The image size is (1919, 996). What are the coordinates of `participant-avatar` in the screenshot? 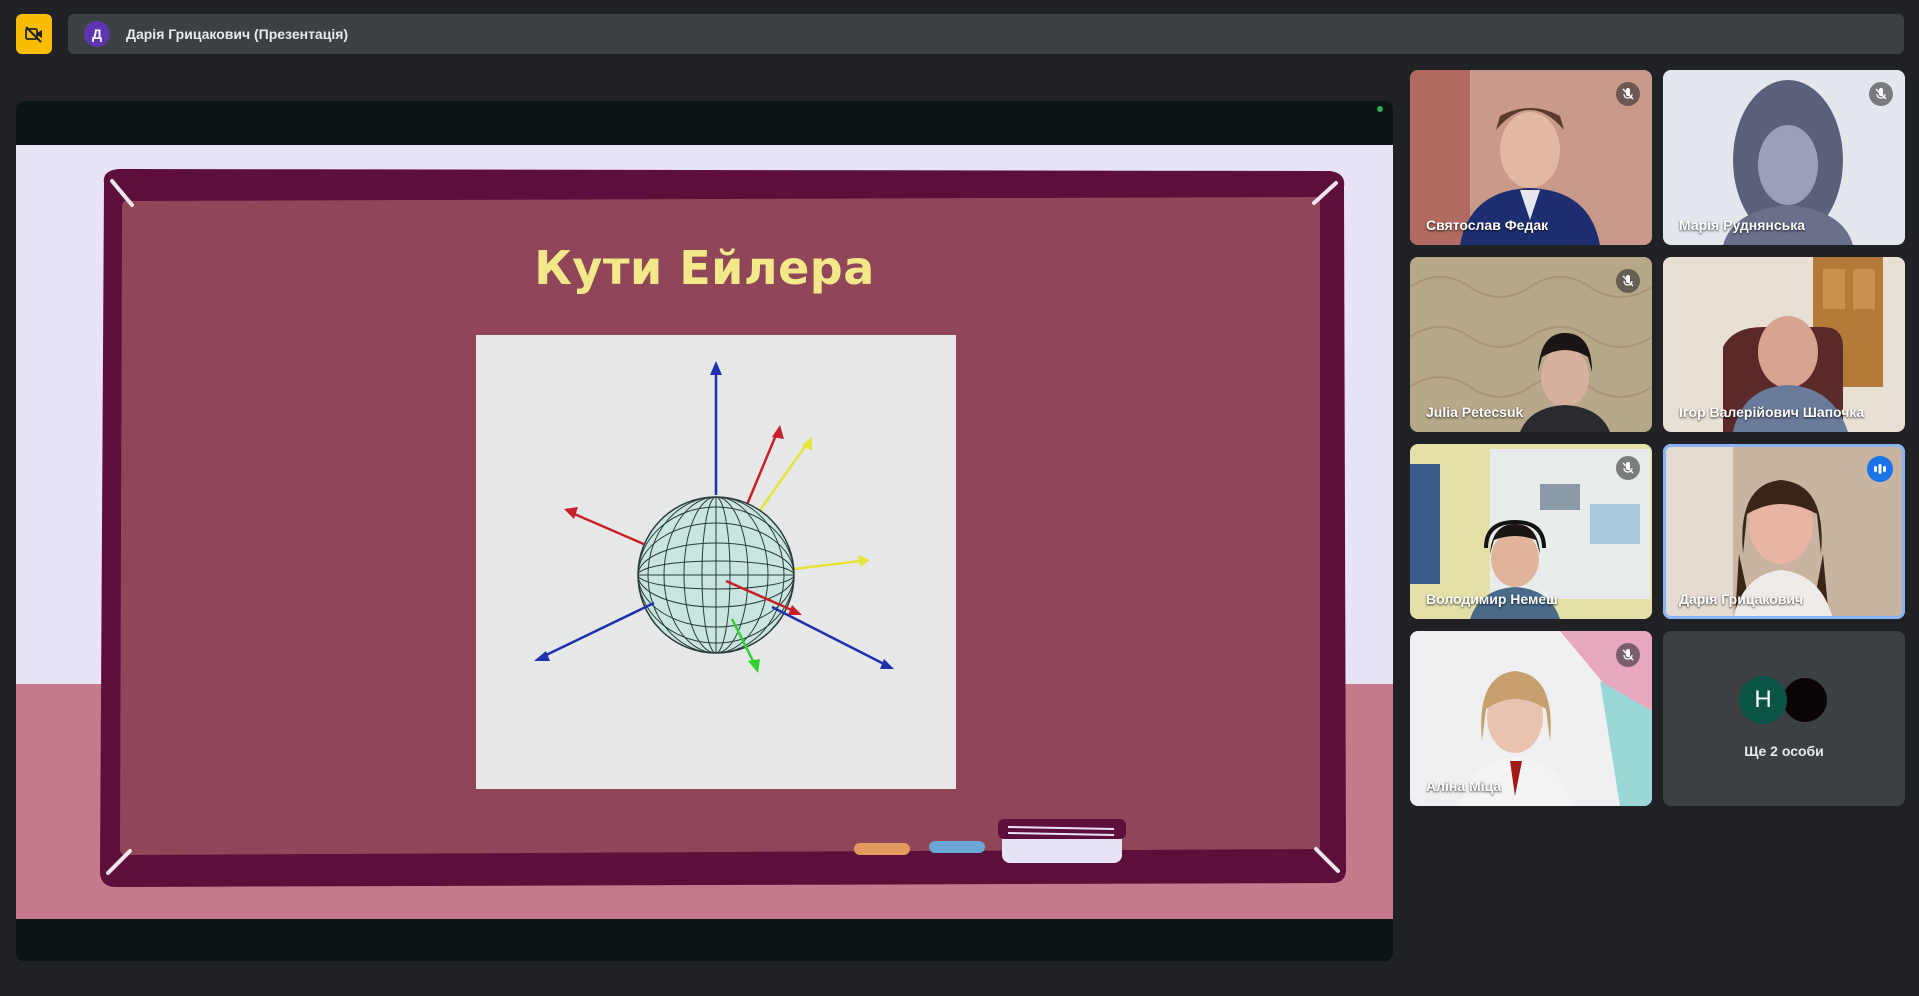 It's located at (1805, 700).